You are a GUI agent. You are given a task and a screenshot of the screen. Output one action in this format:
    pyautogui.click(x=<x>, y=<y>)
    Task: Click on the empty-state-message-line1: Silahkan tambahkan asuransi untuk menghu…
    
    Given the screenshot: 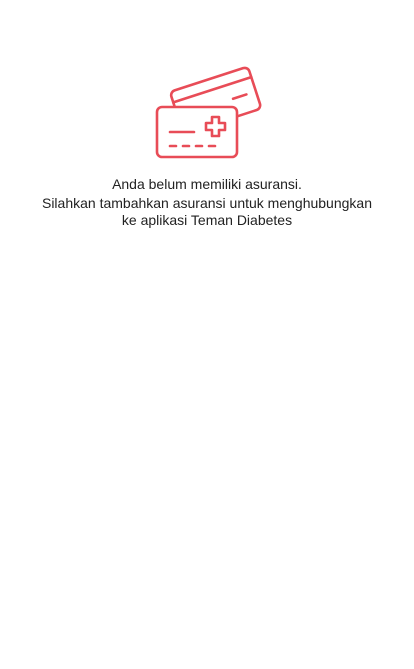 What is the action you would take?
    pyautogui.click(x=206, y=203)
    